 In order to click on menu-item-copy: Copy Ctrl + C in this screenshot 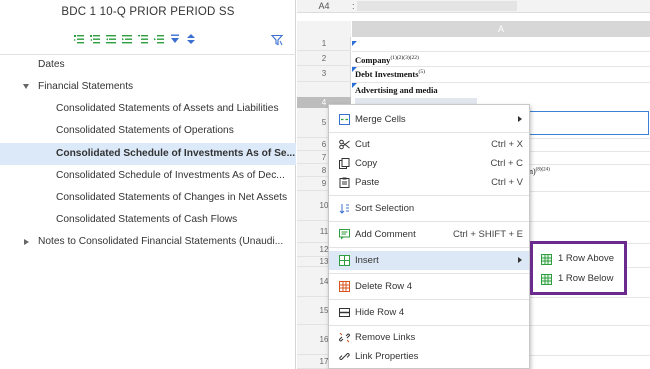, I will do `click(429, 163)`.